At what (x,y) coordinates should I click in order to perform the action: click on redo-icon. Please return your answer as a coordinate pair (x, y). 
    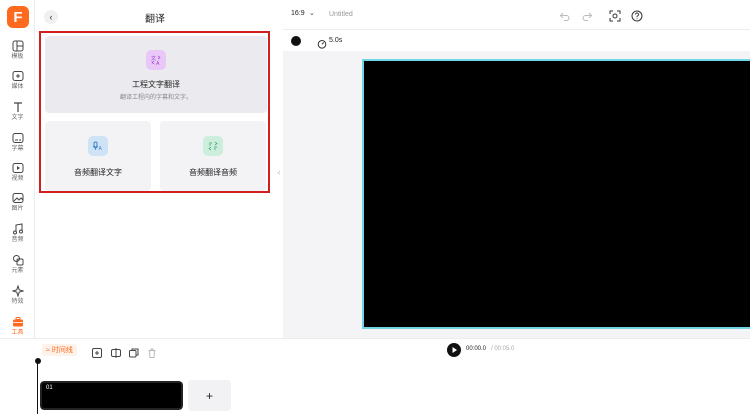
    Looking at the image, I should click on (587, 15).